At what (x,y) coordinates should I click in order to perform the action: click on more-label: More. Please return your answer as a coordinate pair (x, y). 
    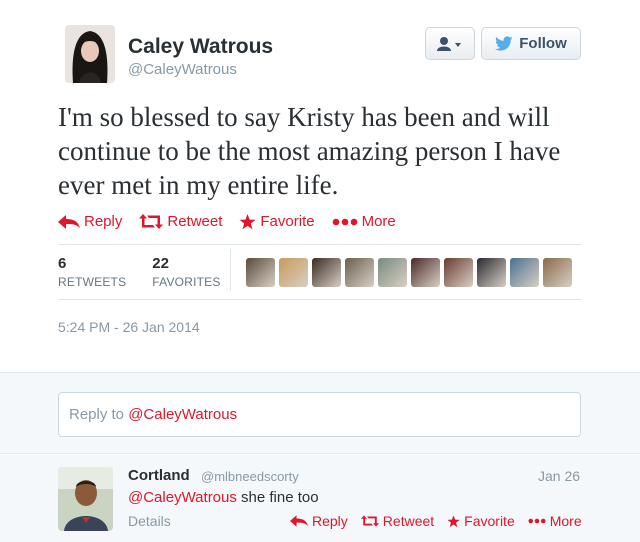
    Looking at the image, I should click on (378, 221).